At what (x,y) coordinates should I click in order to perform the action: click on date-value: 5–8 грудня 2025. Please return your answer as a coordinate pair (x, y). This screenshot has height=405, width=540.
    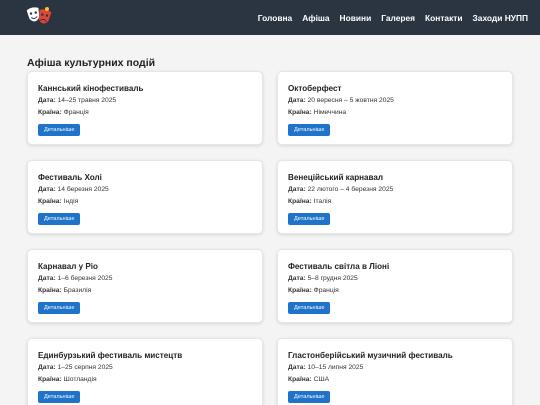
    Looking at the image, I should click on (332, 278).